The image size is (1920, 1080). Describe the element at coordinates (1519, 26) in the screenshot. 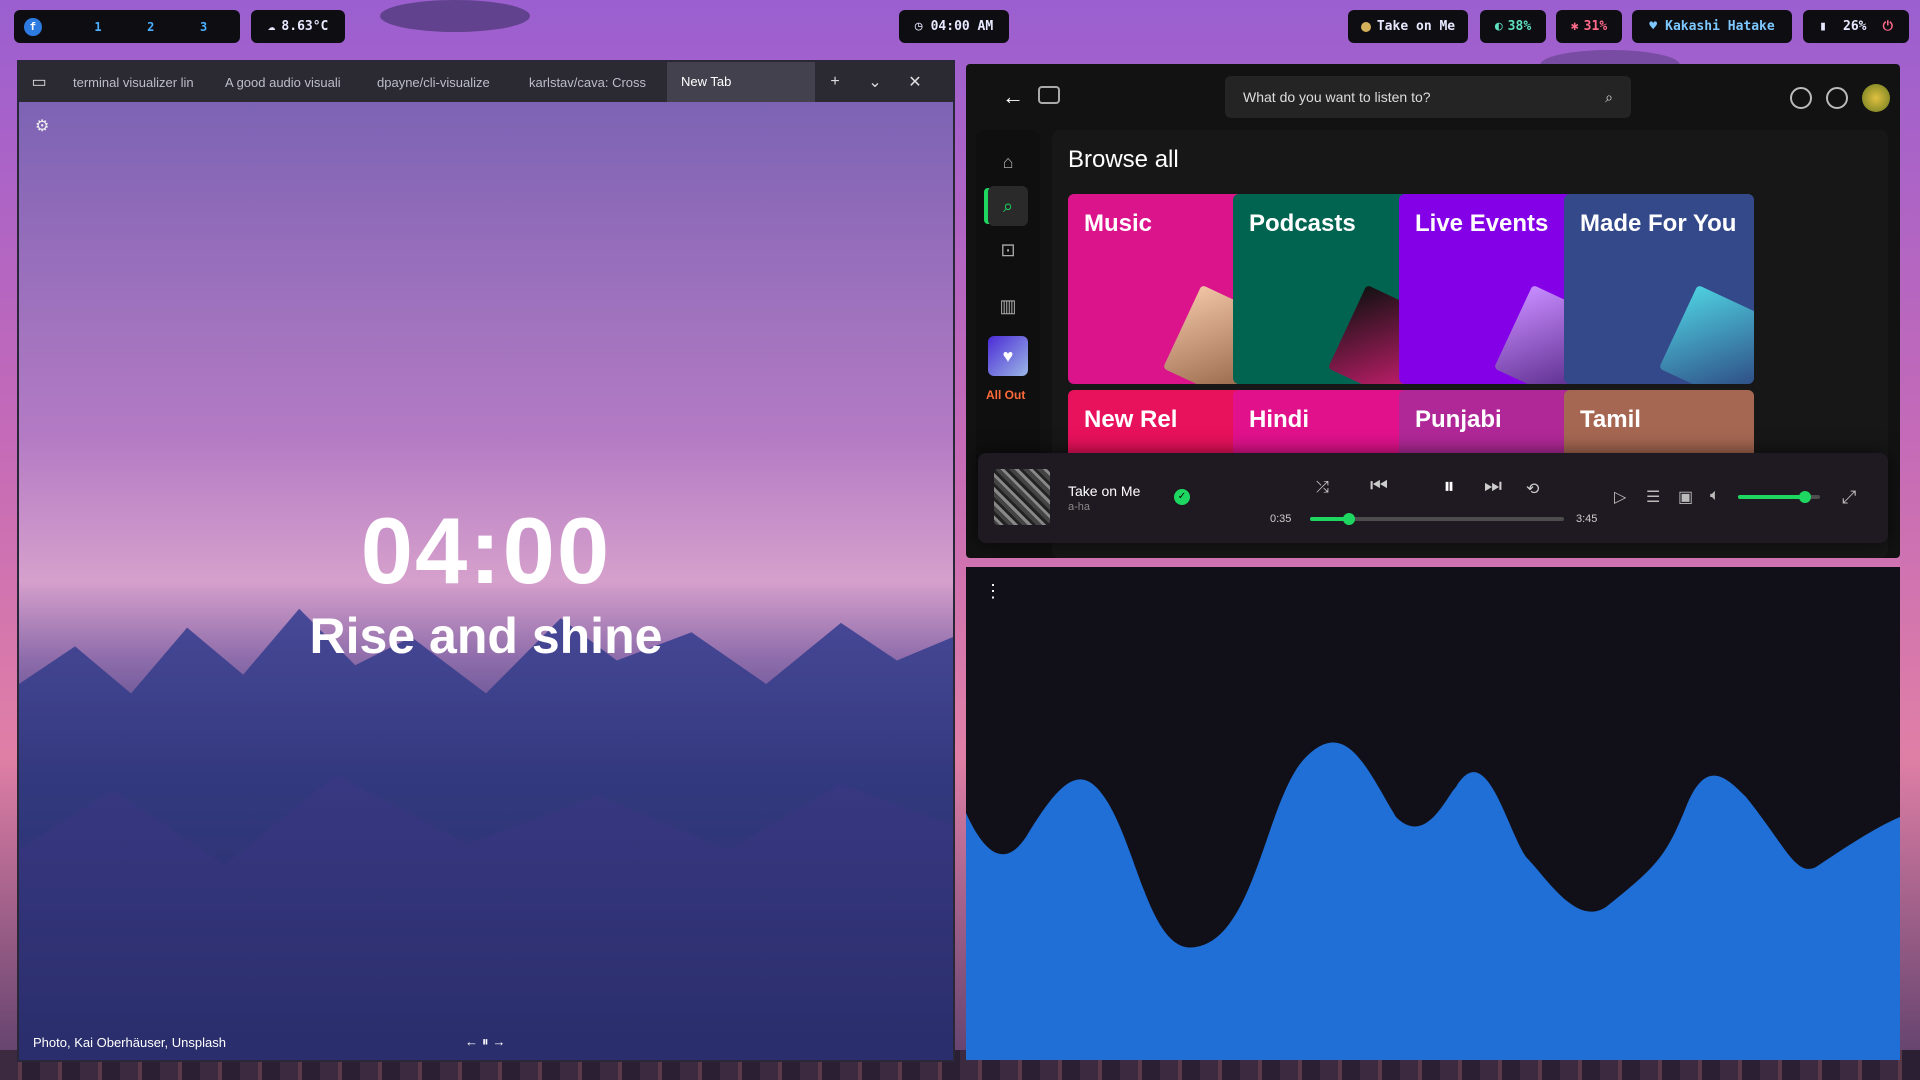

I see `cpu-usage: 38%` at that location.